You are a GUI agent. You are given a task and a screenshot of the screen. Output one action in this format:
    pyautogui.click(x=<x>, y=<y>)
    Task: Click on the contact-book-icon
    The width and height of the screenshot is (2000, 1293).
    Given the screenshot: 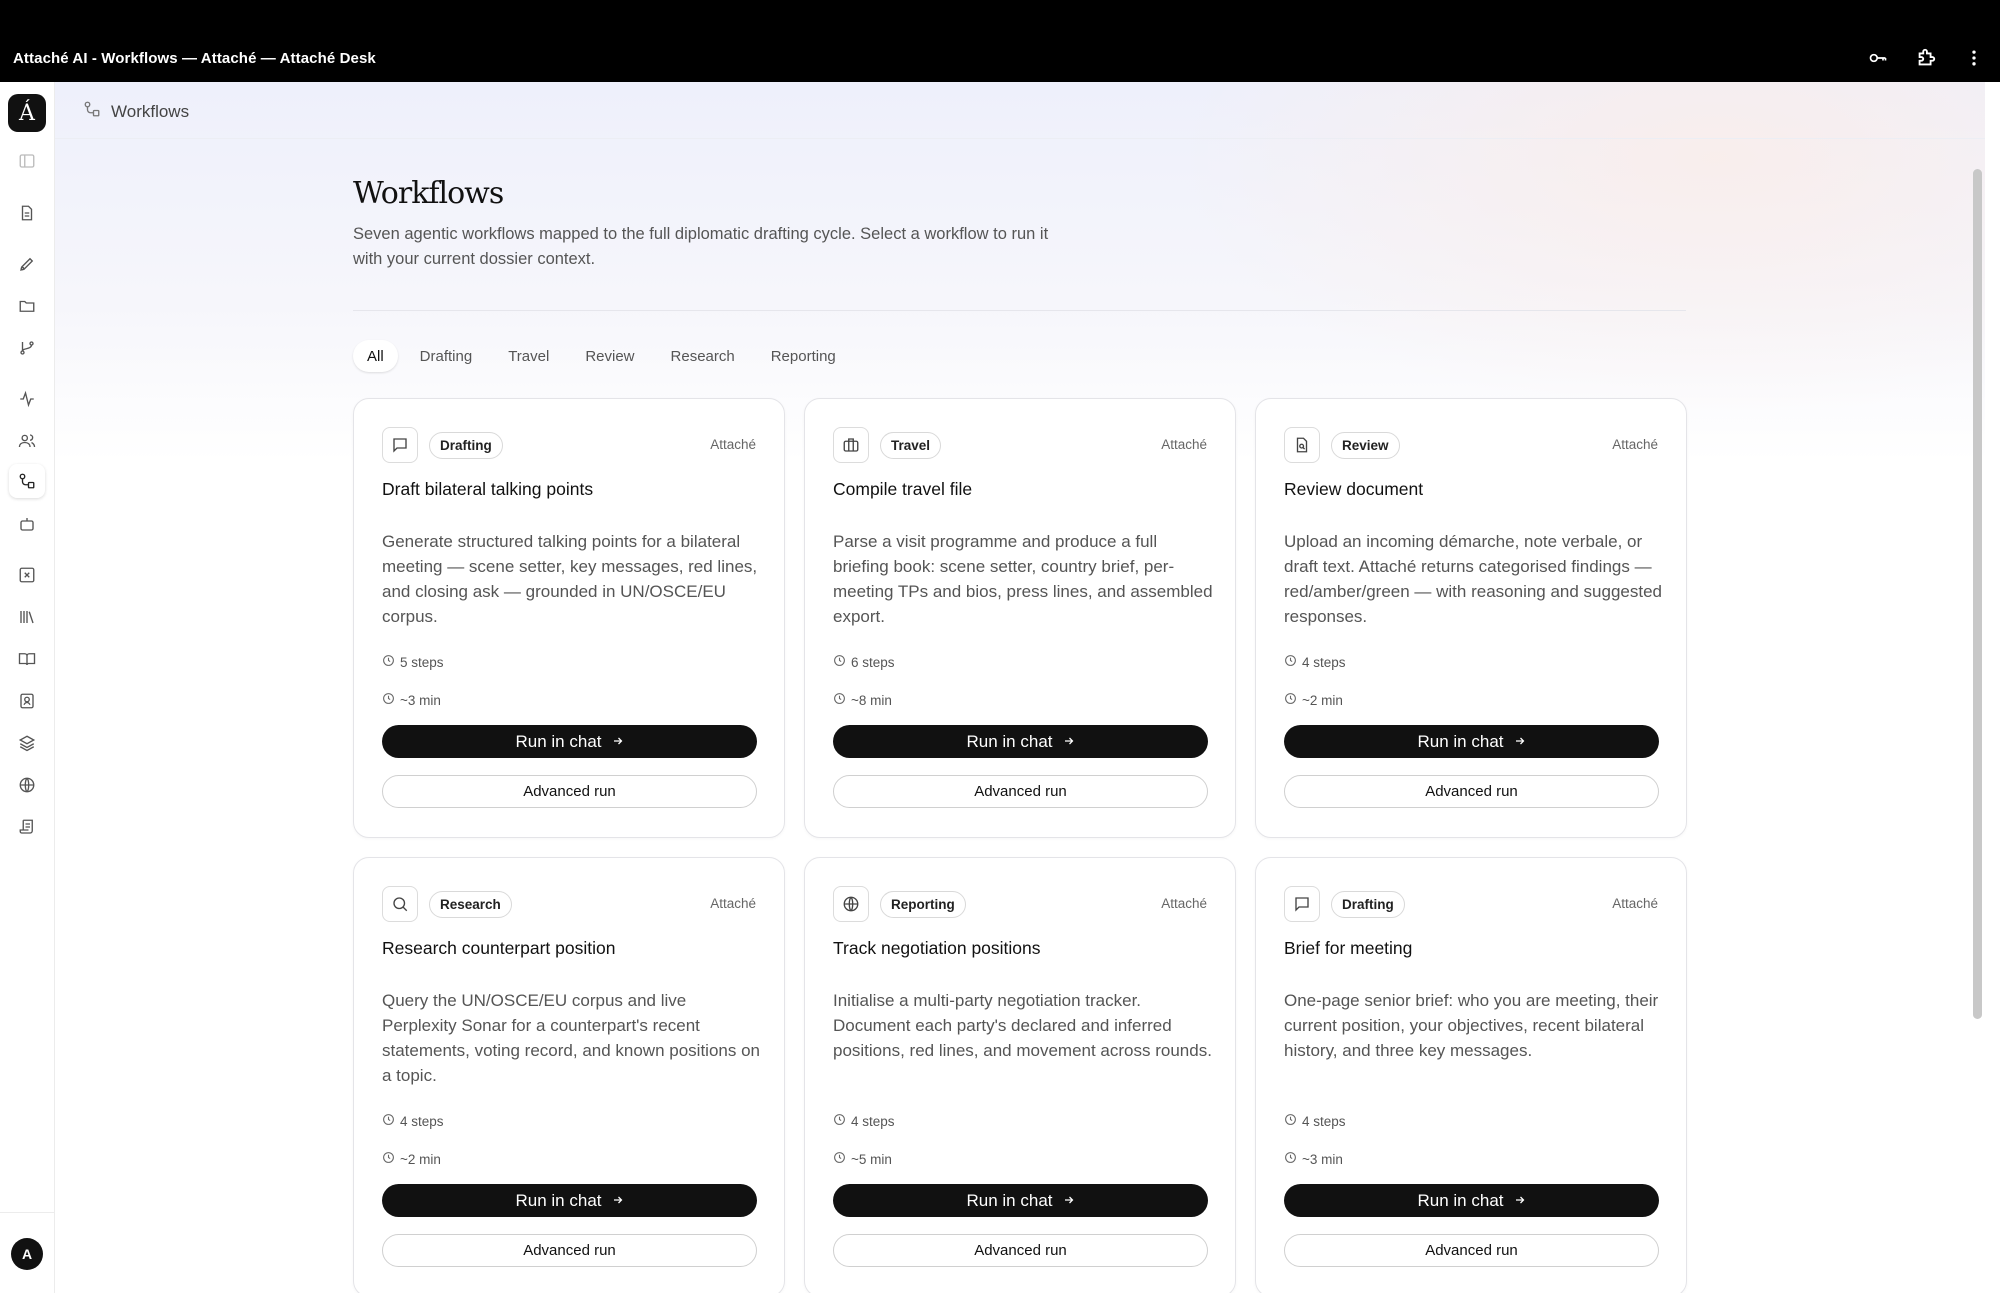 What is the action you would take?
    pyautogui.click(x=27, y=701)
    